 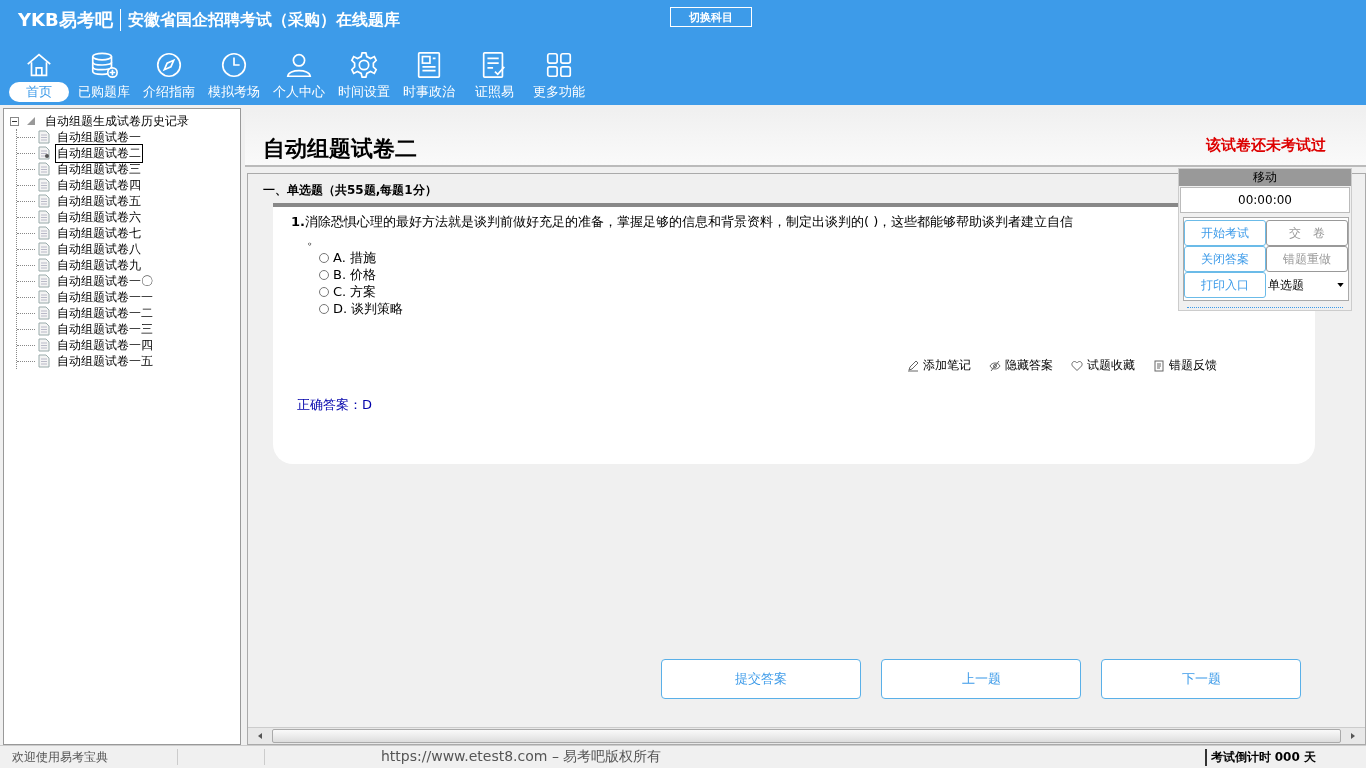 What do you see at coordinates (682, 221) in the screenshot?
I see `question-text: 1.消除恐惧心理的最好方法就是谈判前做好充足的准备，掌握足够的信息和背景资料，制定出谈判的( )，这些都能够帮助谈判者建立自信` at bounding box center [682, 221].